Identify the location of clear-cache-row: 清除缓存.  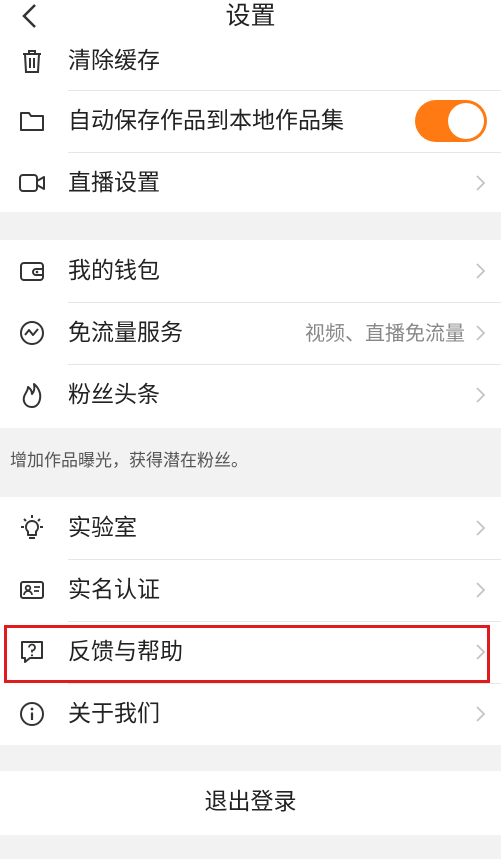
(250, 61).